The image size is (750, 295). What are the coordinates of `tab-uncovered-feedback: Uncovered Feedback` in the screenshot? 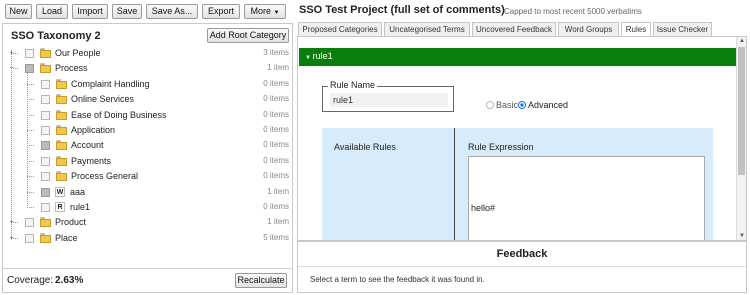 It's located at (514, 29).